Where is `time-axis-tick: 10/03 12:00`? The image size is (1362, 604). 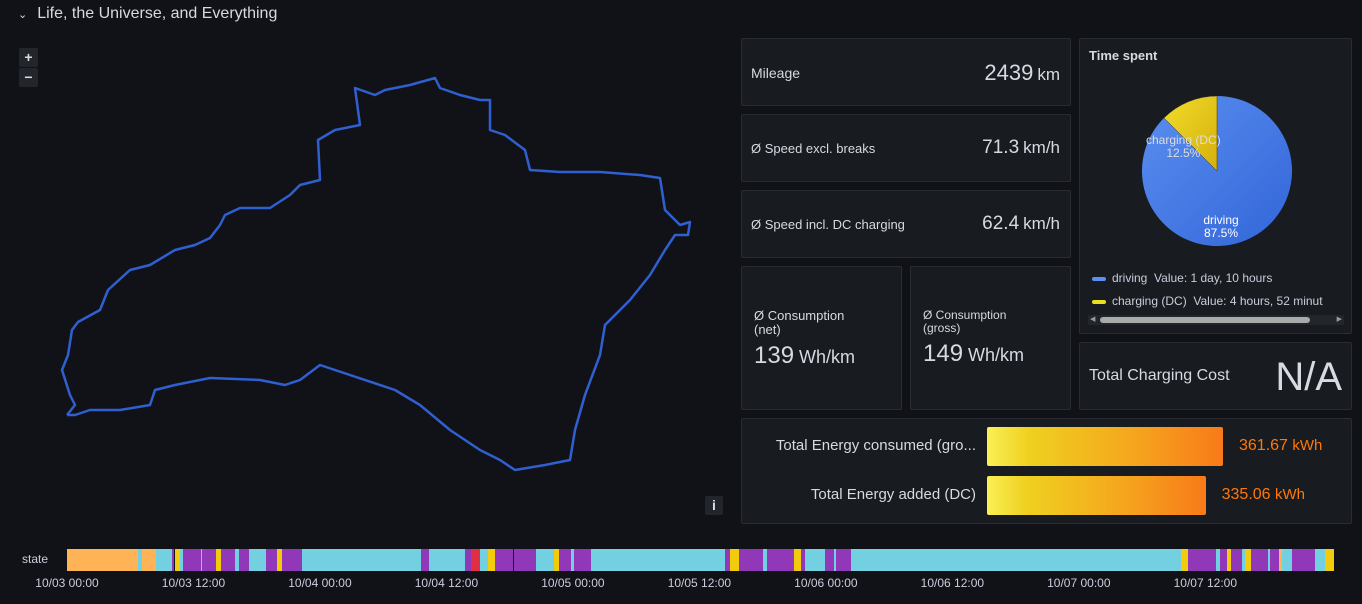 time-axis-tick: 10/03 12:00 is located at coordinates (193, 583).